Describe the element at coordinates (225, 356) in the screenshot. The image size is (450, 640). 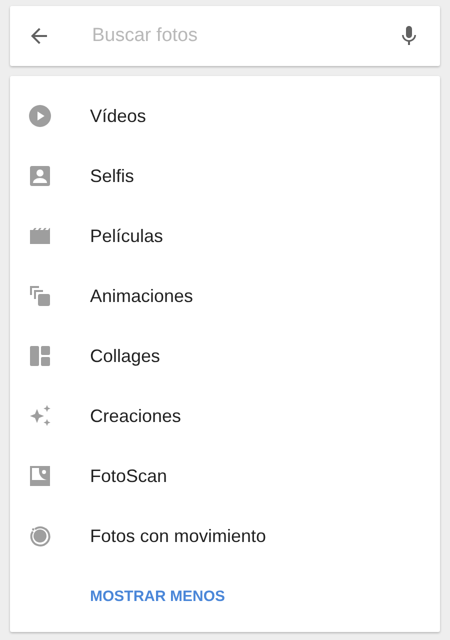
I see `category-item: Collages` at that location.